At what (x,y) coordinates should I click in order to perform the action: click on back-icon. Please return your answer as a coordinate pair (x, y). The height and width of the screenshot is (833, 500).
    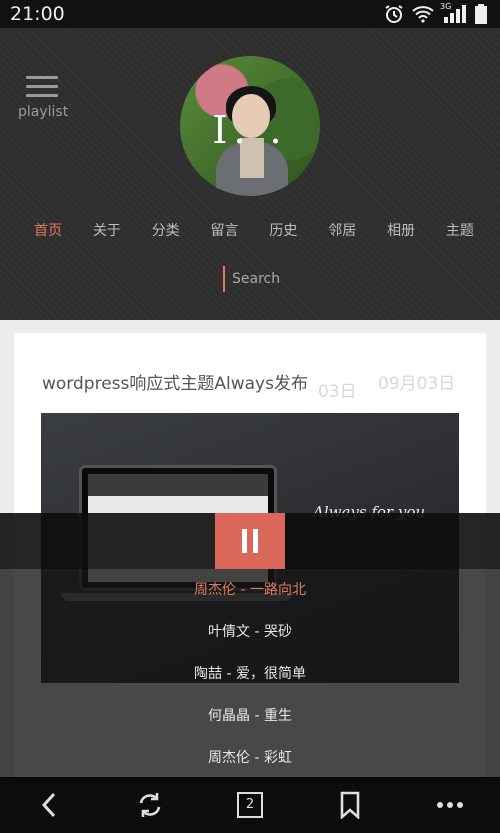
    Looking at the image, I should click on (48, 805).